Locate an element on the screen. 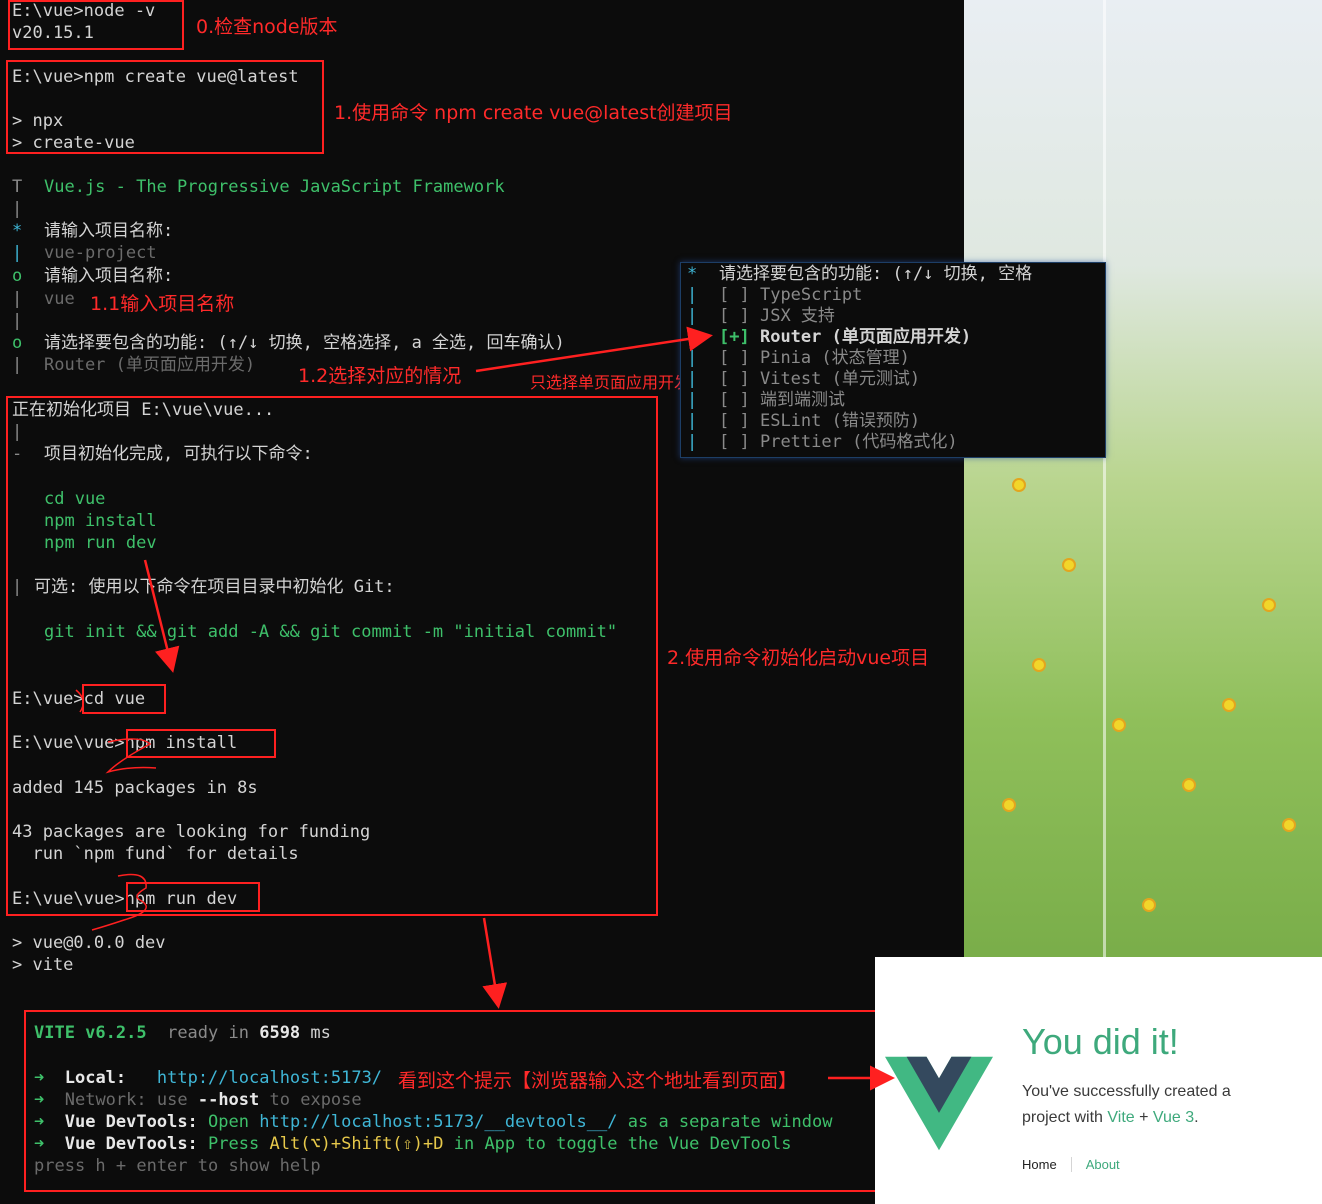 This screenshot has height=1204, width=1322. highlight-create-command is located at coordinates (165, 107).